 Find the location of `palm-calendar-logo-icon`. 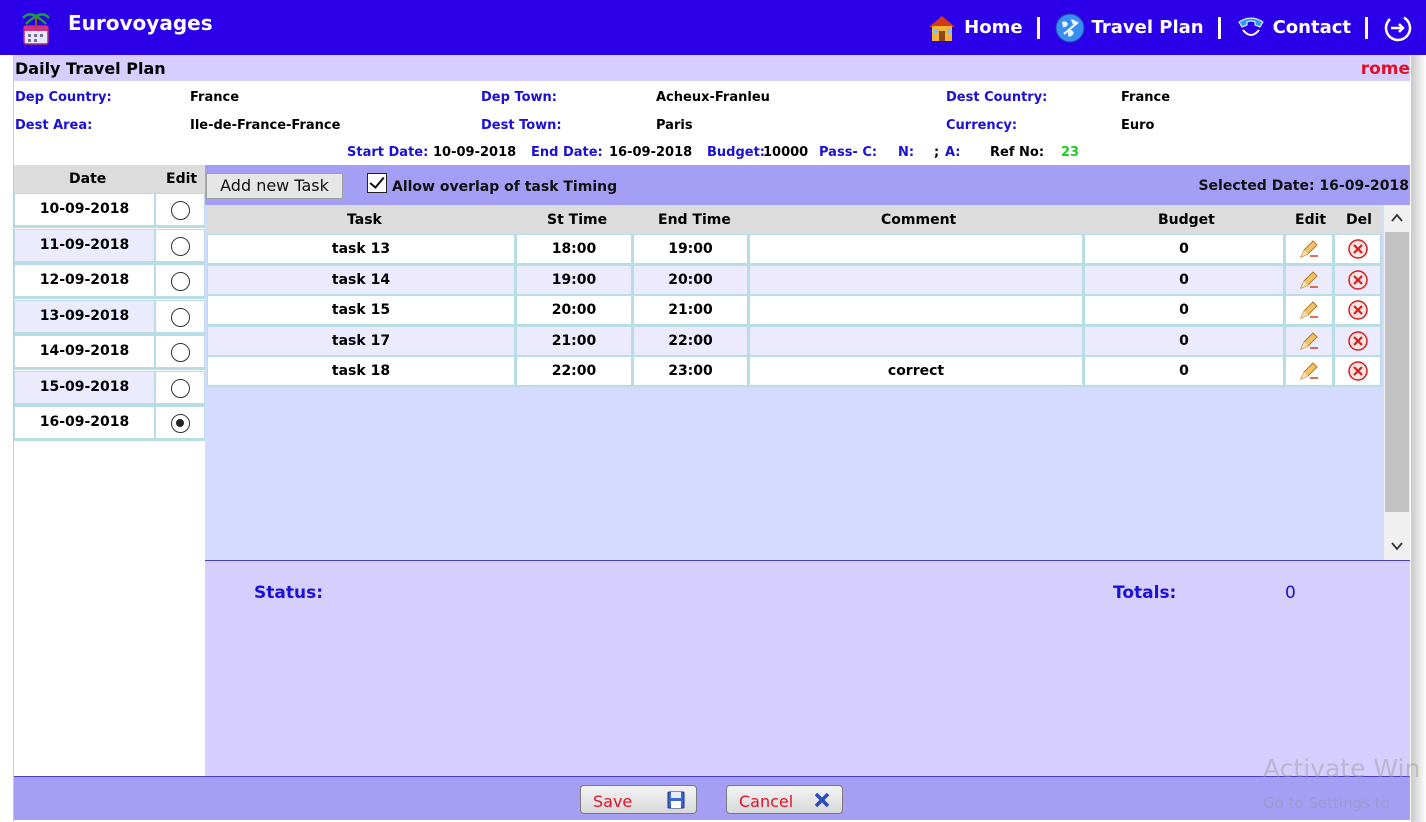

palm-calendar-logo-icon is located at coordinates (36, 29).